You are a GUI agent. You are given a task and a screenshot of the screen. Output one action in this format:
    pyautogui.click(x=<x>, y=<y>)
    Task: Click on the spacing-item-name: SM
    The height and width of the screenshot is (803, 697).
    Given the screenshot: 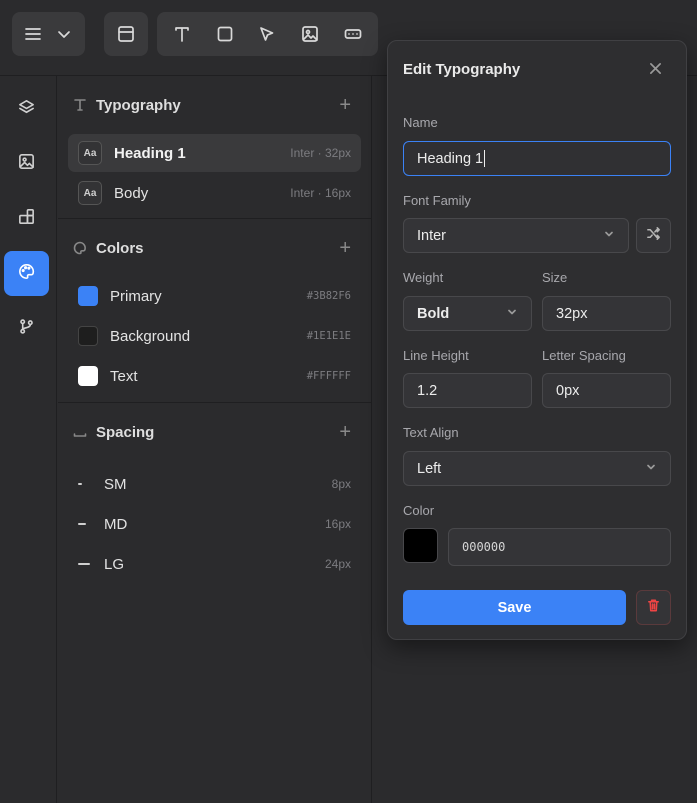 What is the action you would take?
    pyautogui.click(x=115, y=484)
    